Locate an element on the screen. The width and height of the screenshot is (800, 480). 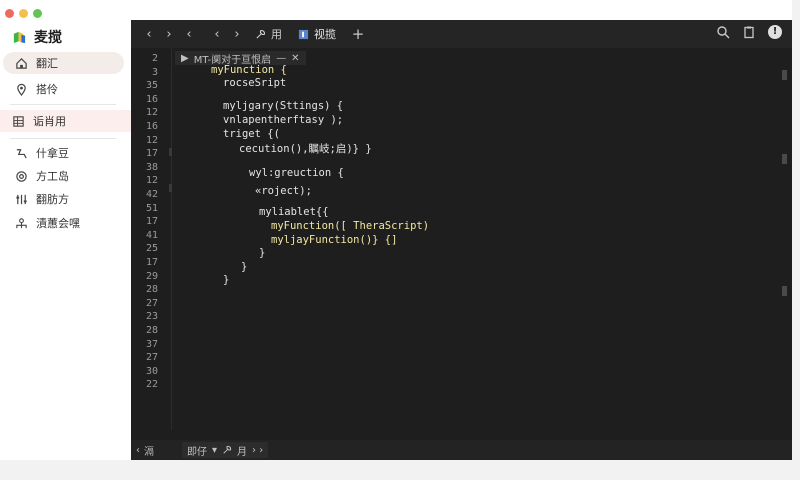
forward-button: › is located at coordinates (169, 34).